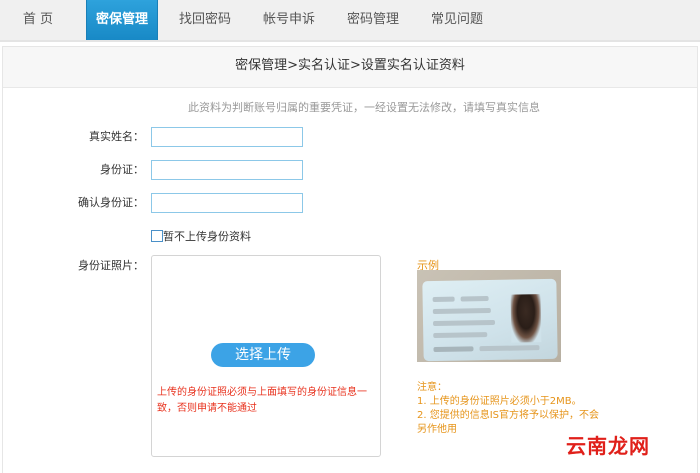 Image resolution: width=700 pixels, height=473 pixels. I want to click on nav-recover-password: 找回密码, so click(205, 20).